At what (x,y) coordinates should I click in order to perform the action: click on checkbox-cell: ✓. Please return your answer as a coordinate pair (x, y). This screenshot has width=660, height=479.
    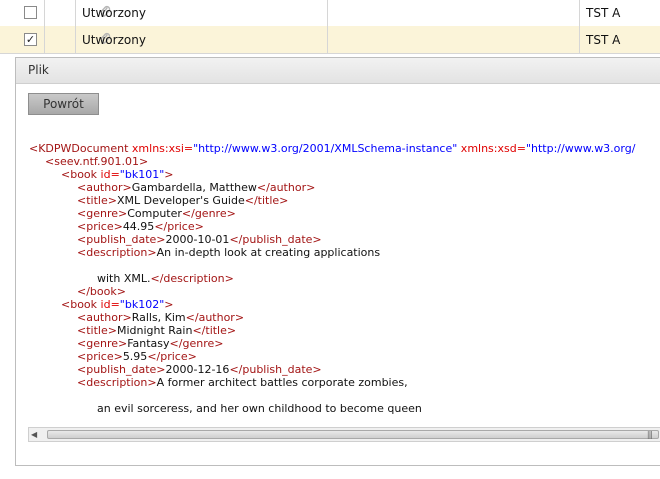
    Looking at the image, I should click on (22, 39).